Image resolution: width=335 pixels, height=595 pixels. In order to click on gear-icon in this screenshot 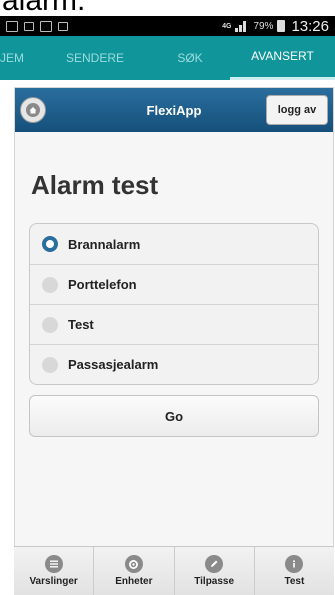, I will do `click(133, 564)`.